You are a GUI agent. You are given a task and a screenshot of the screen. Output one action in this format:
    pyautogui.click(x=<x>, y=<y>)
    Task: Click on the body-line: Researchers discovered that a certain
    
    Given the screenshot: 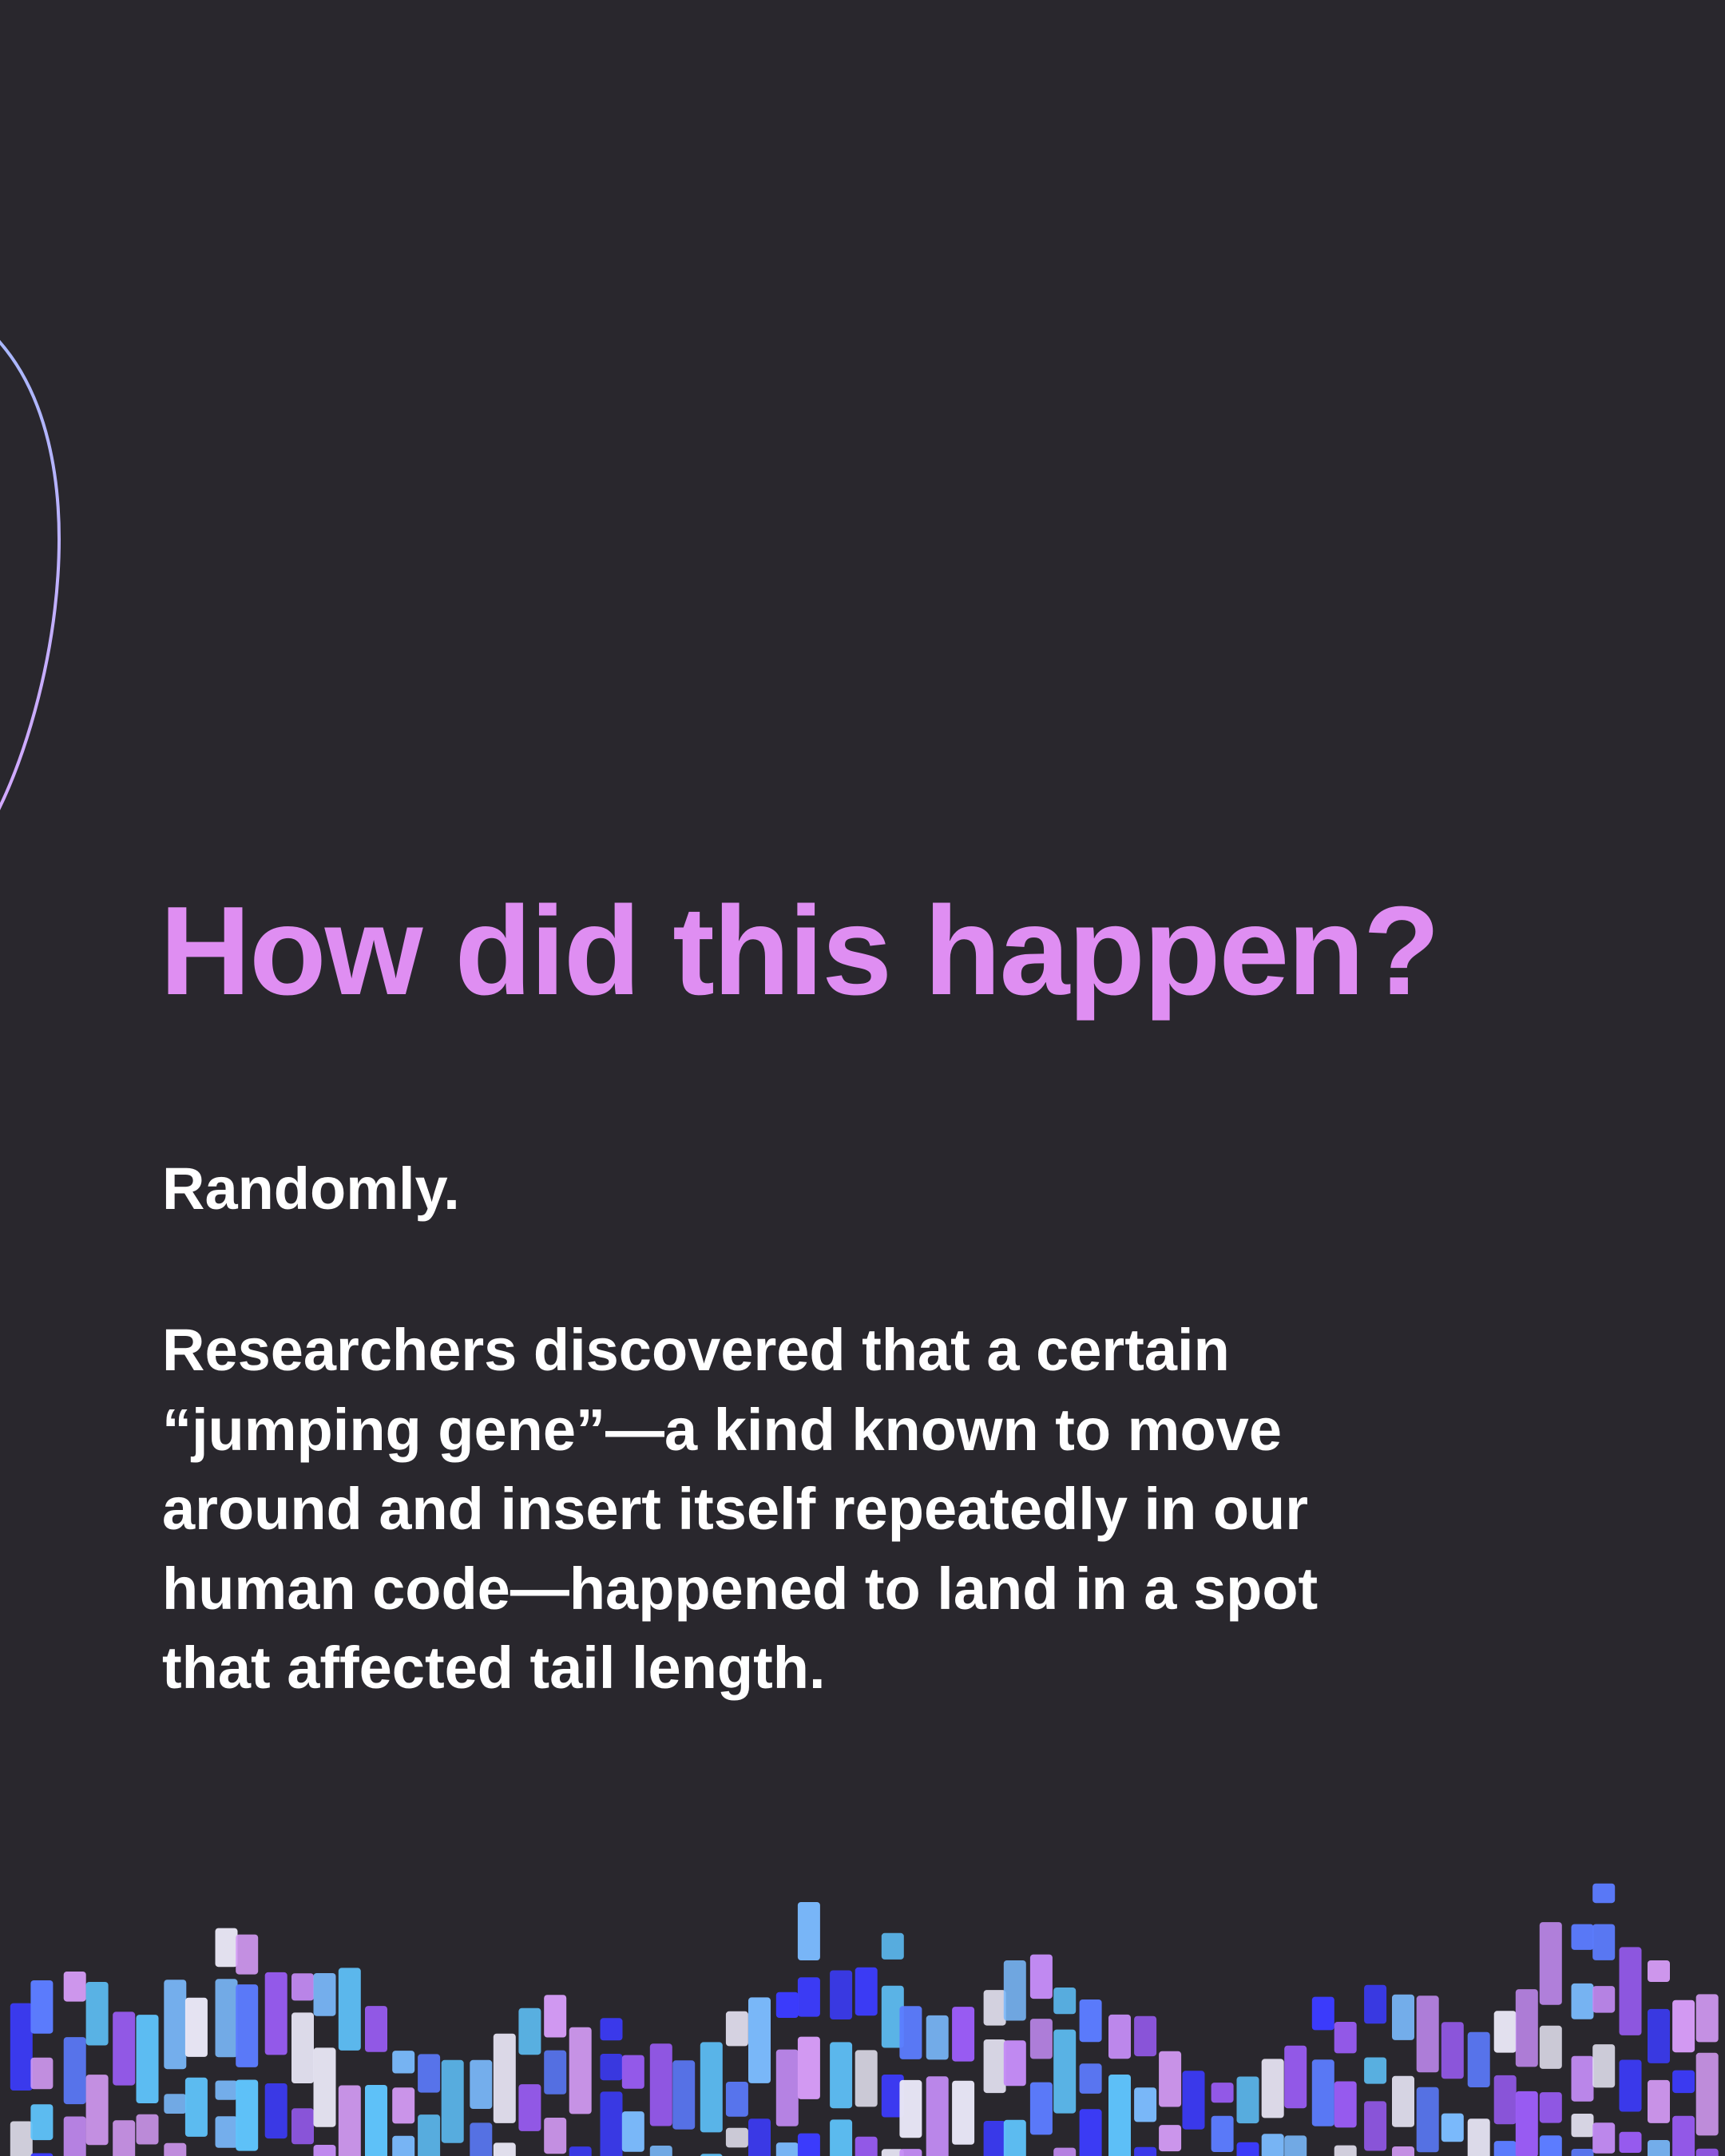 What is the action you would take?
    pyautogui.click(x=696, y=1350)
    